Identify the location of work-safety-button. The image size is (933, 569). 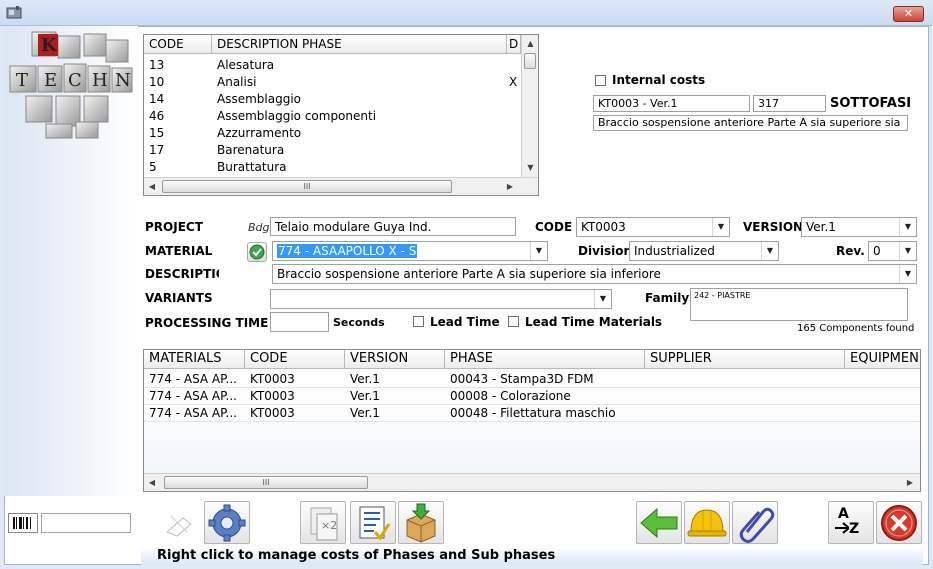
(707, 522).